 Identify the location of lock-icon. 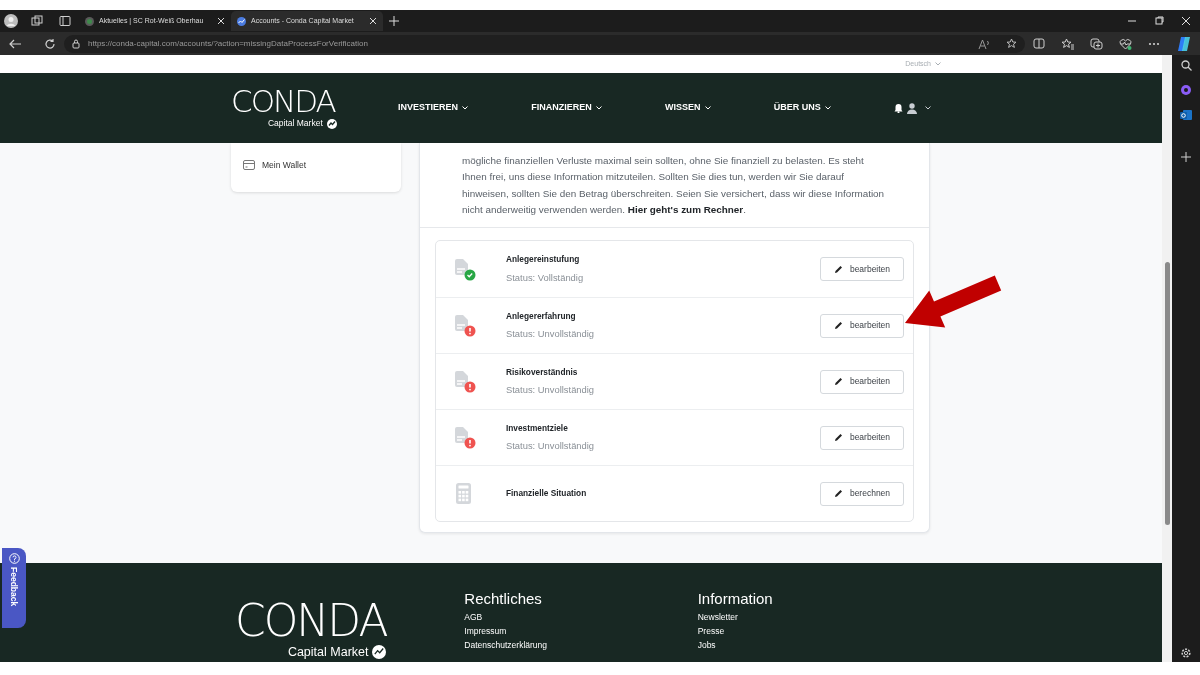
(76, 43).